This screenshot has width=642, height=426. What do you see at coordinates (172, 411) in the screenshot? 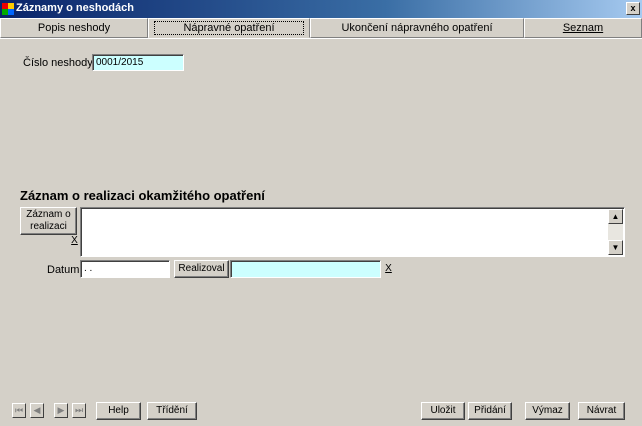
I see `trideni-button: Třídění` at bounding box center [172, 411].